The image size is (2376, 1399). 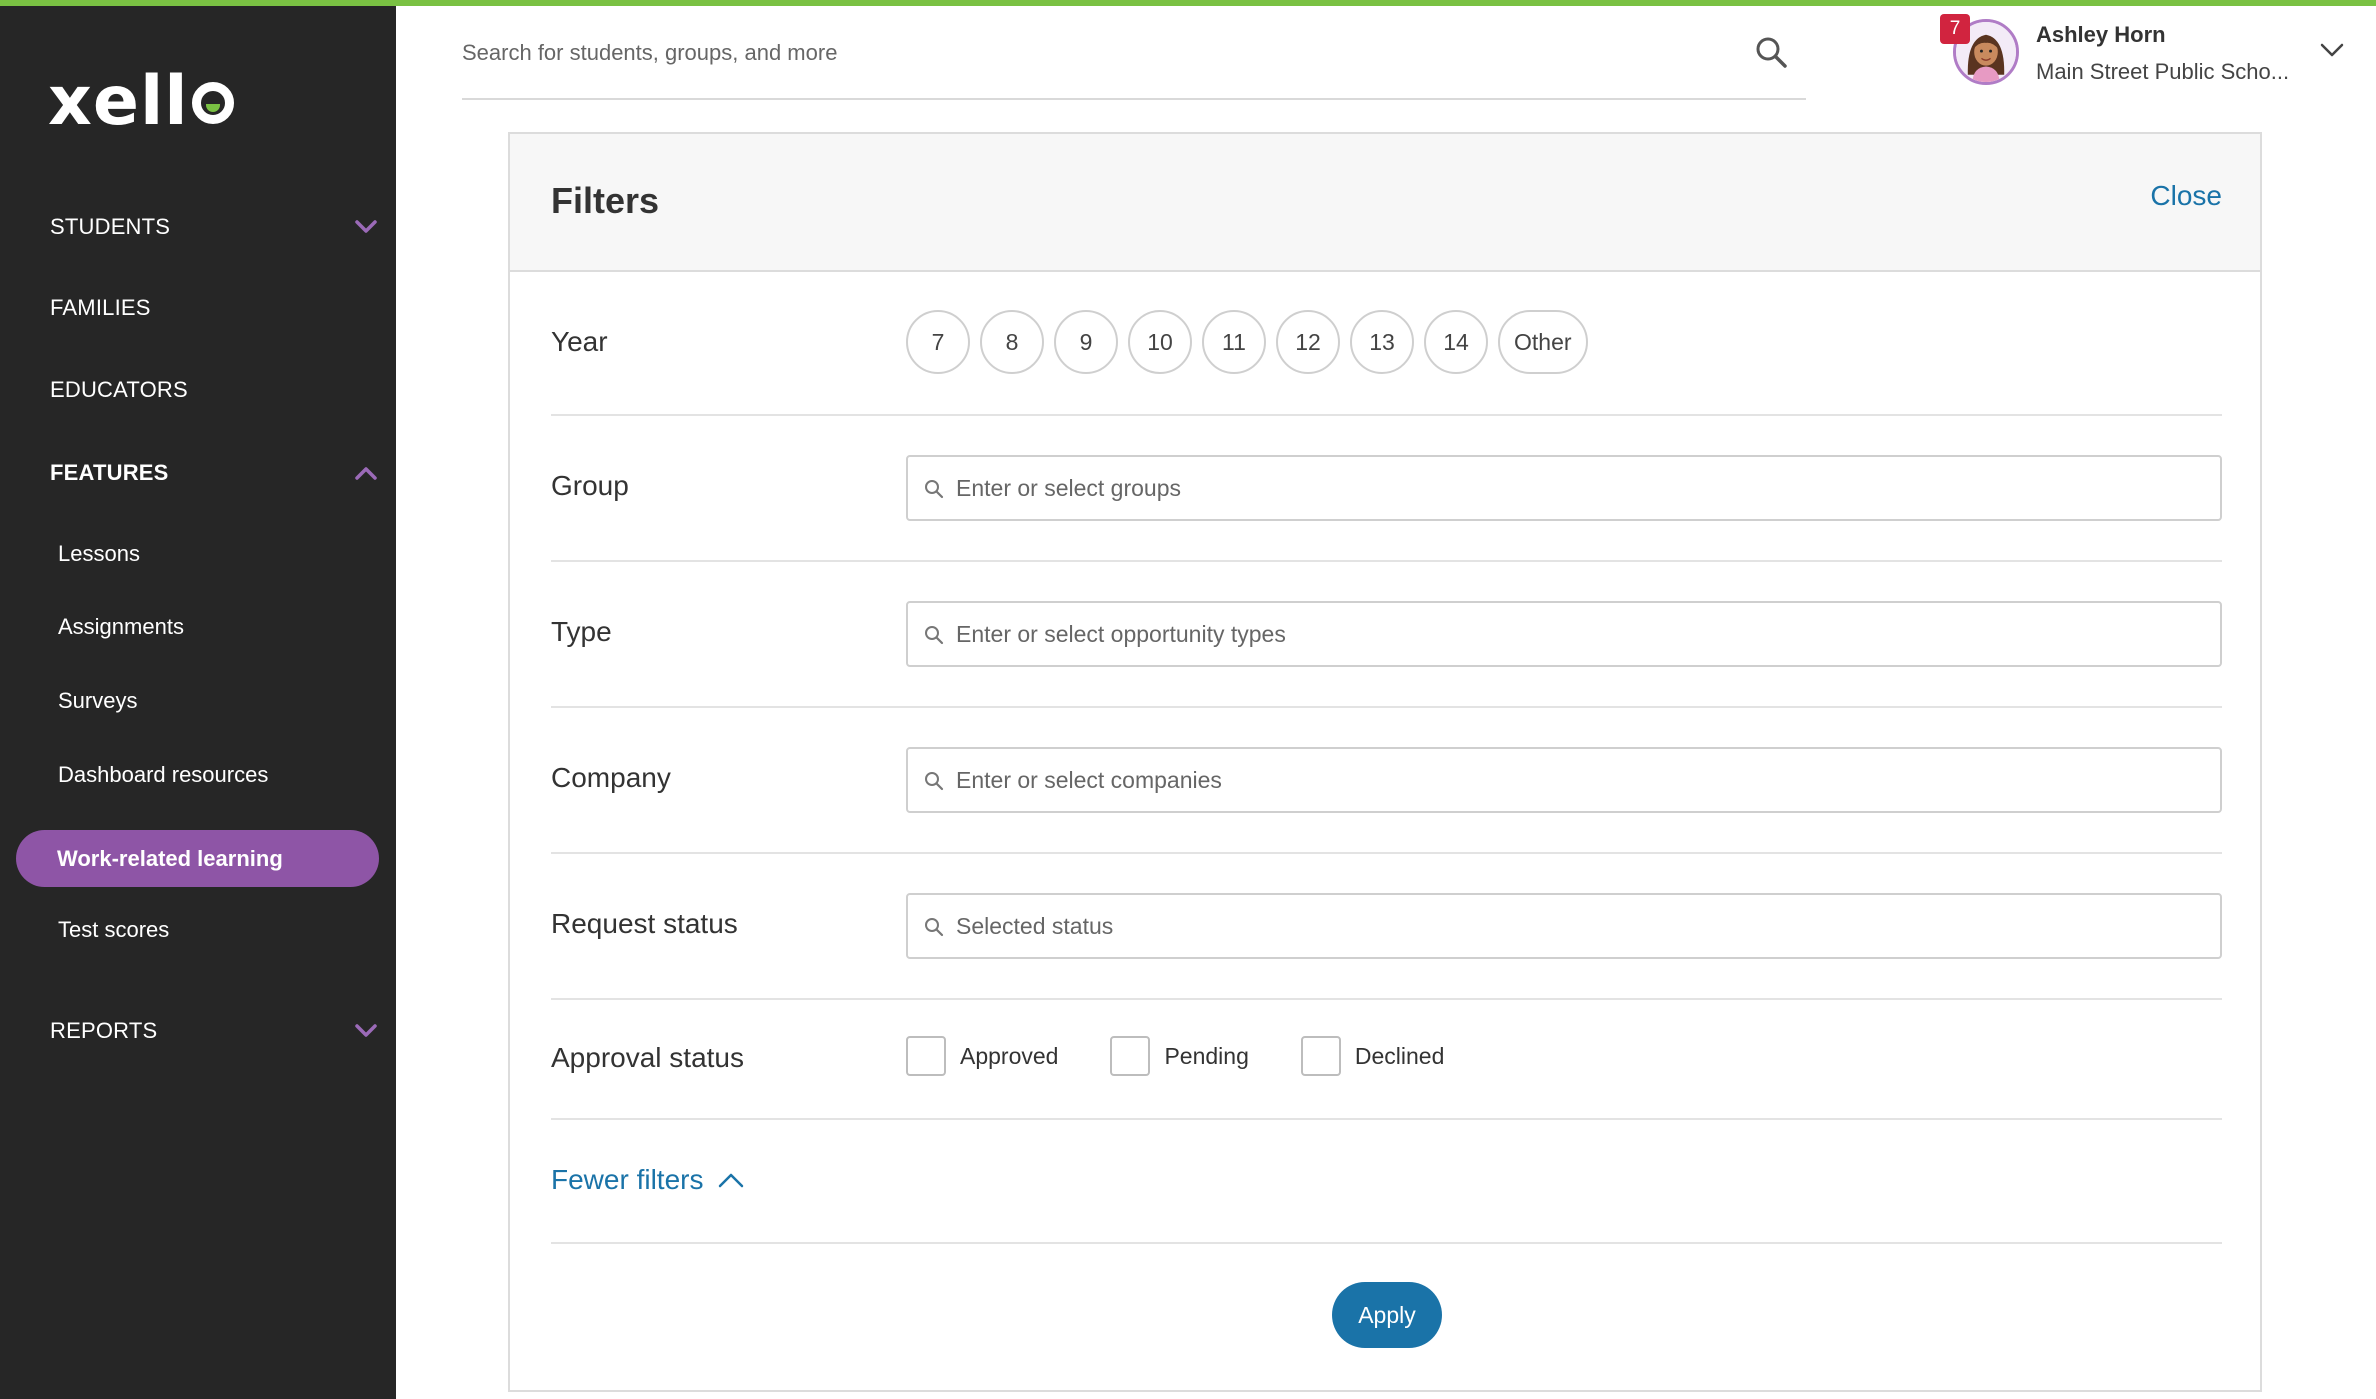 I want to click on divider, so click(x=1386, y=1243).